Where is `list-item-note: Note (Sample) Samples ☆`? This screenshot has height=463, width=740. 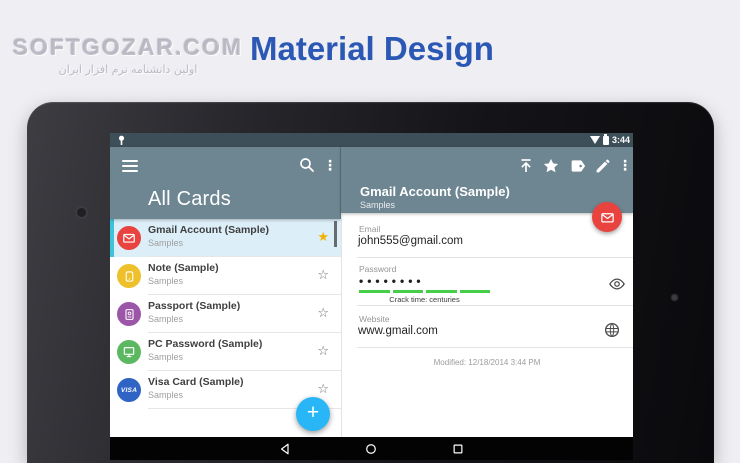
list-item-note: Note (Sample) Samples ☆ is located at coordinates (225, 276).